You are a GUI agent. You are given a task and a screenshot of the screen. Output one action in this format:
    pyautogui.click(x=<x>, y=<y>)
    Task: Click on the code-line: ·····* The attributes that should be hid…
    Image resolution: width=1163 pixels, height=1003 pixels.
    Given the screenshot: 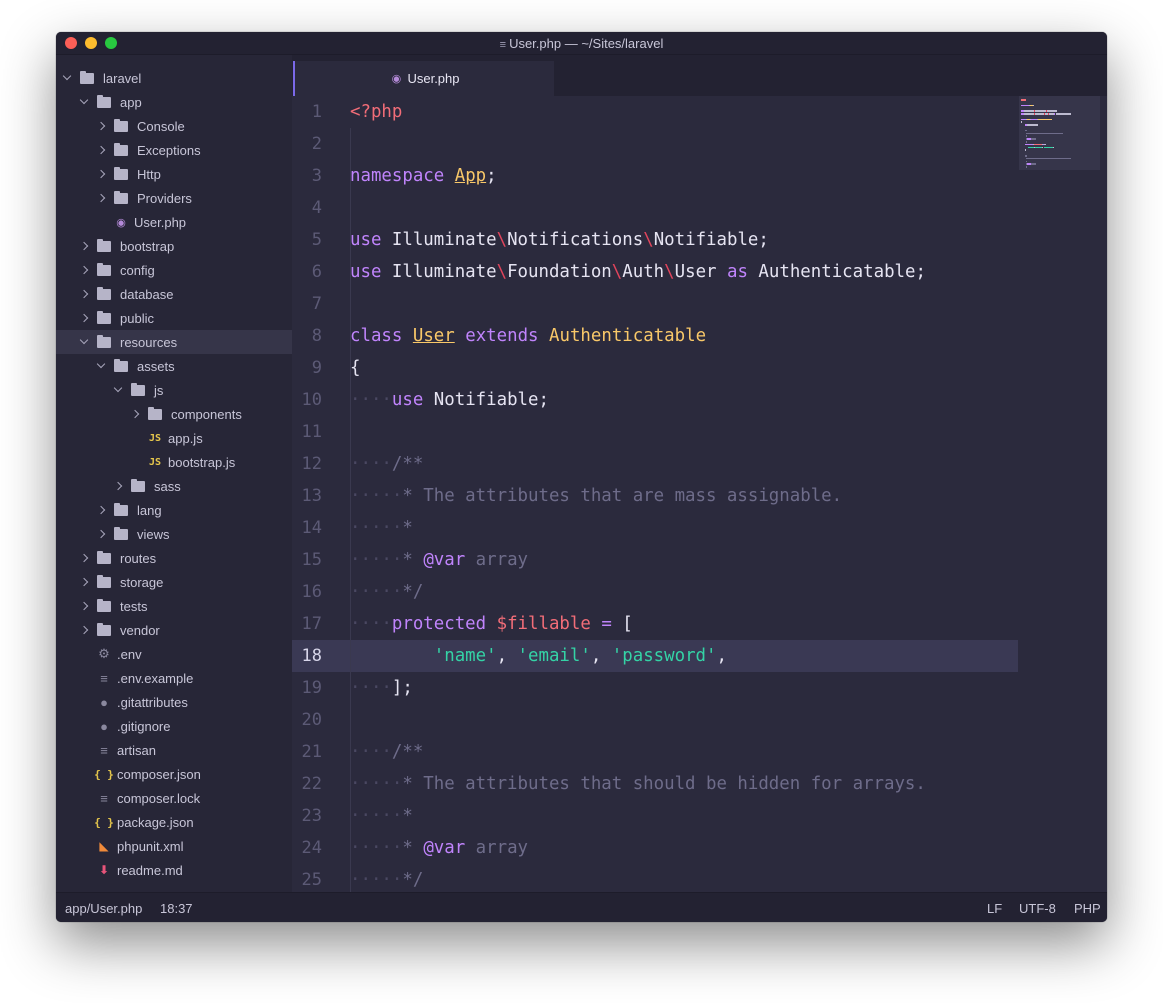 What is the action you would take?
    pyautogui.click(x=638, y=784)
    